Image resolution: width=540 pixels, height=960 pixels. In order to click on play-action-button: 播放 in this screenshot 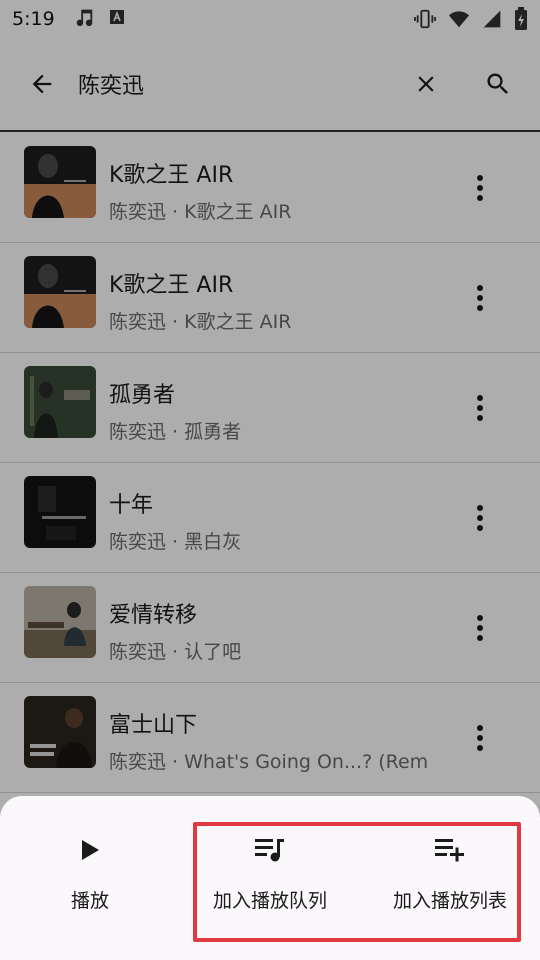, I will do `click(90, 878)`.